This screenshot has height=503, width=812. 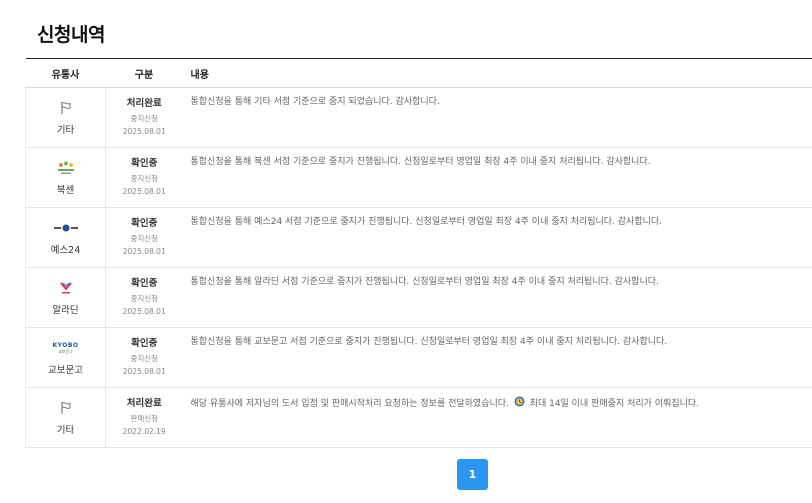 I want to click on vendor-cell: 알라딘, so click(x=65, y=297).